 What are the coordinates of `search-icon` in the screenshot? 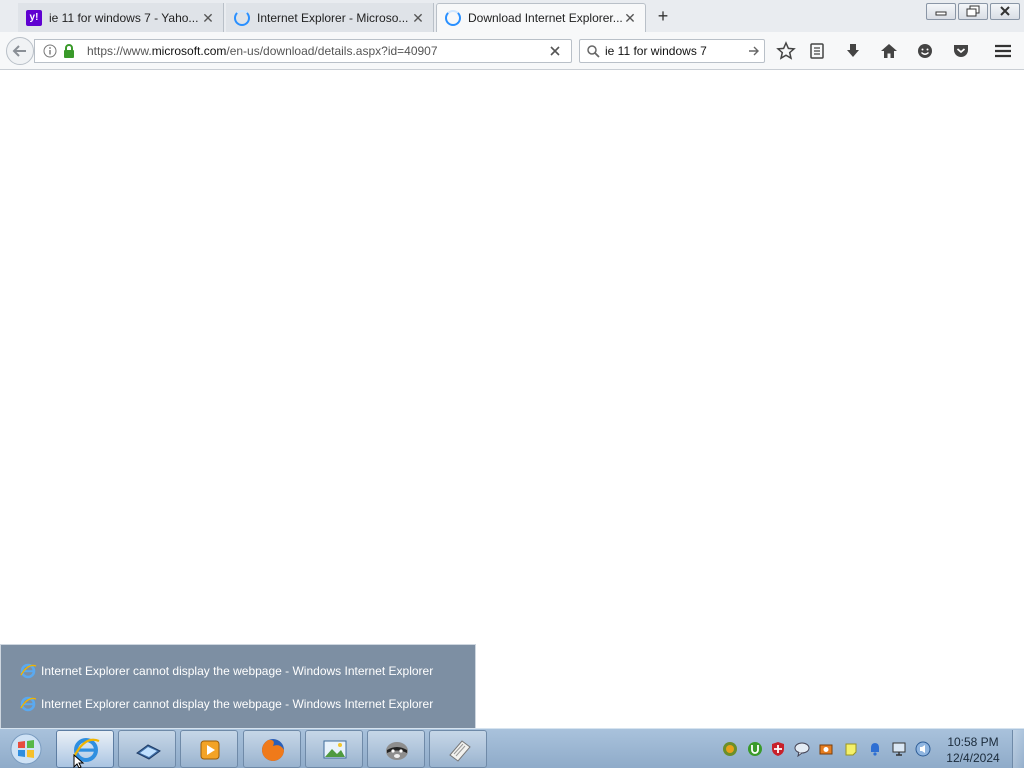 It's located at (593, 51).